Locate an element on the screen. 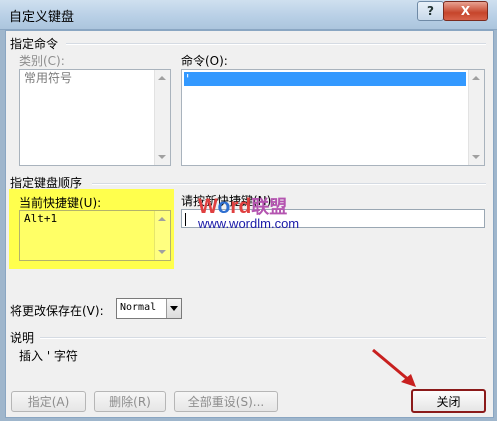 The width and height of the screenshot is (497, 421). text-caret is located at coordinates (185, 219).